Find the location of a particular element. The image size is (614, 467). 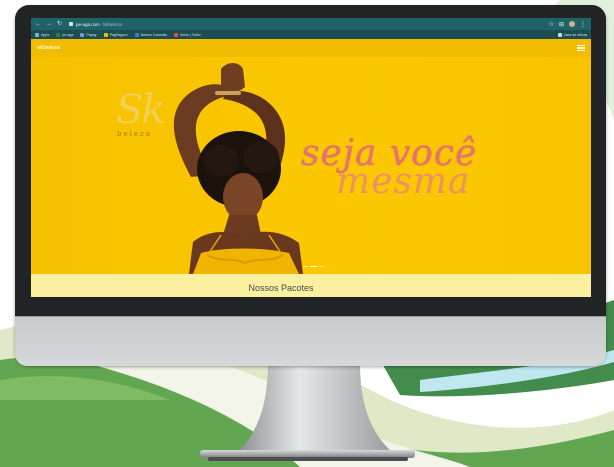

bookmark-label: Início | Twilio is located at coordinates (190, 34).